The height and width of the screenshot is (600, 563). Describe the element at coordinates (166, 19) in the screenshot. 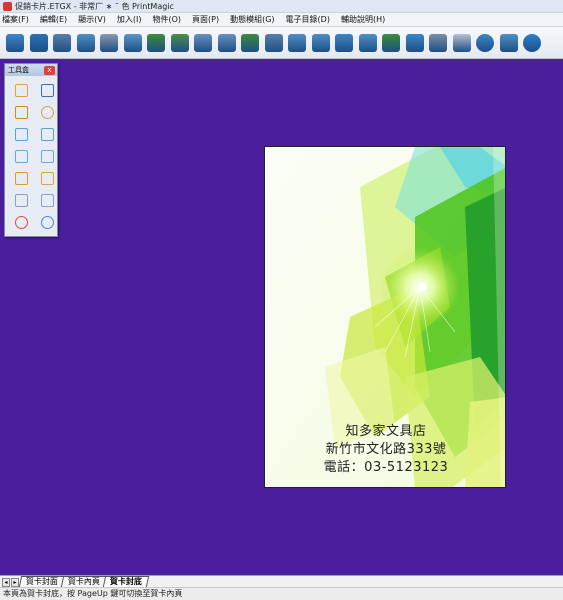

I see `menu-object: 物件(O)` at that location.